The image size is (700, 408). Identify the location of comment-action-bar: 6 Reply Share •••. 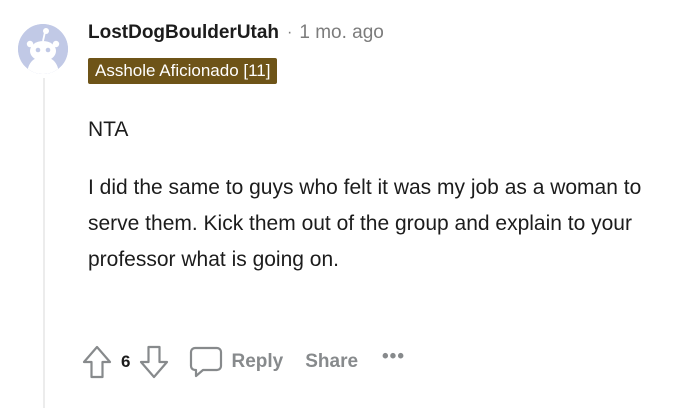
(243, 362).